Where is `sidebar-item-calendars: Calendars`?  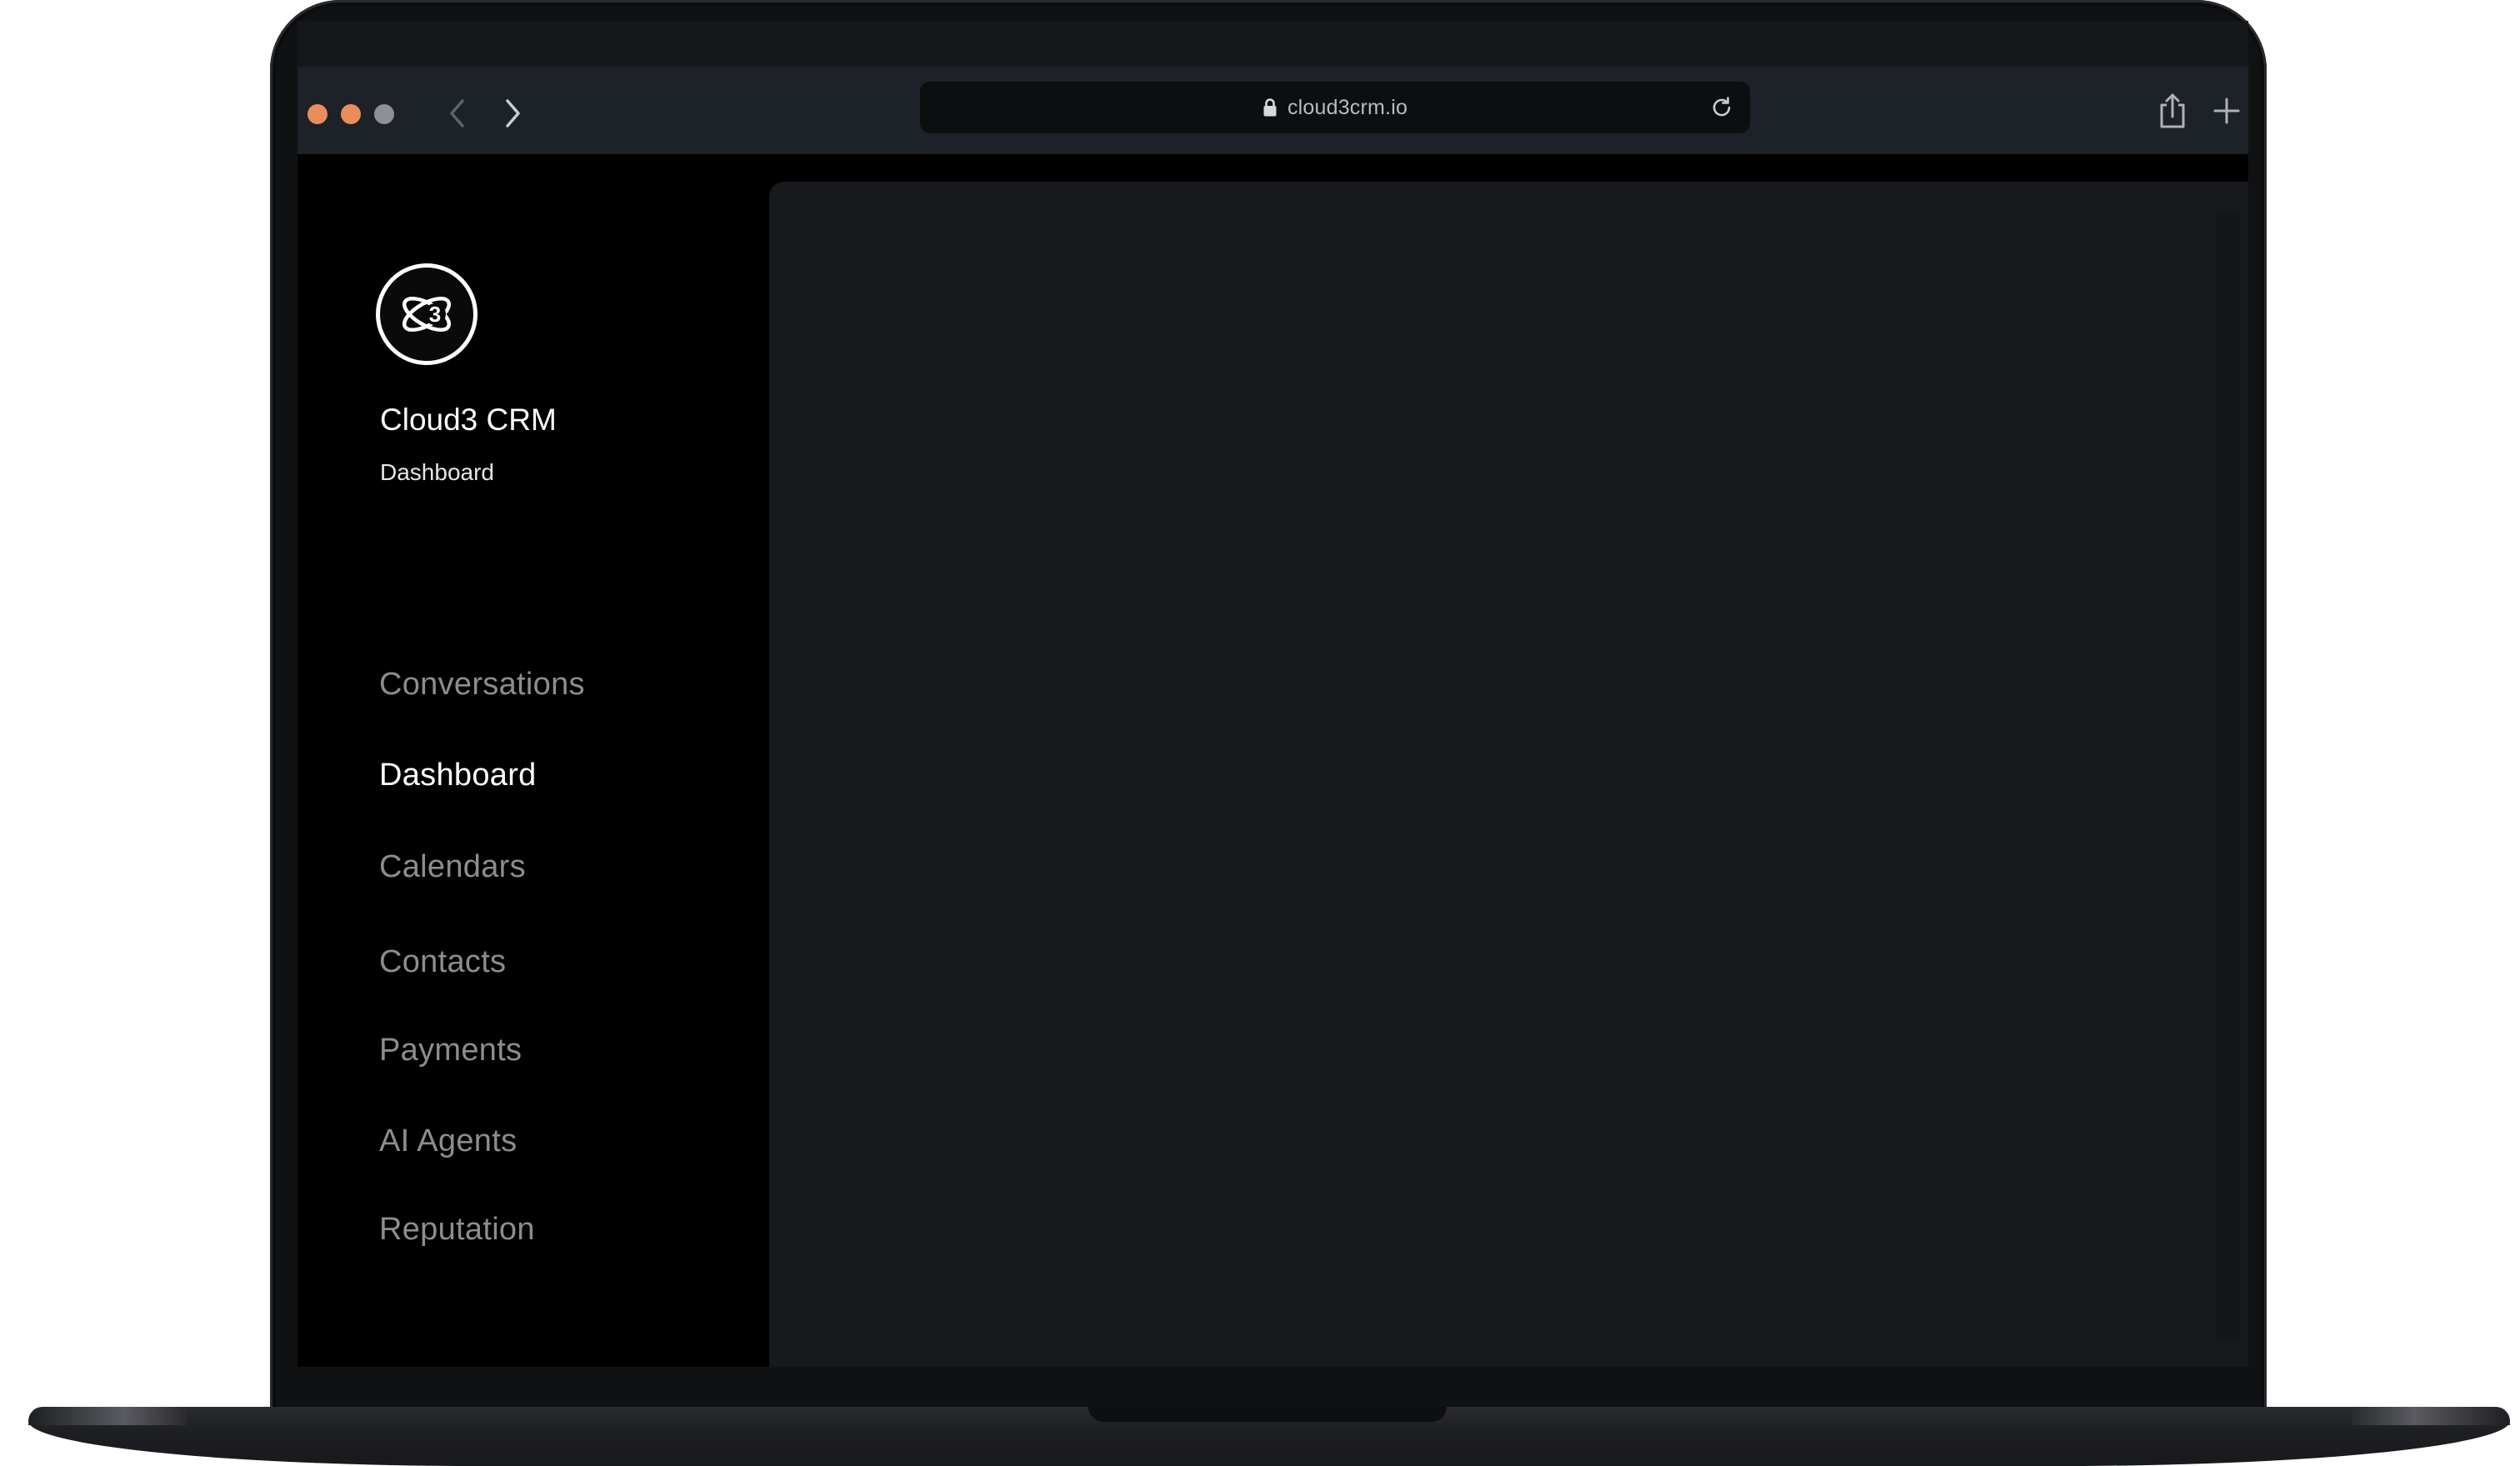 sidebar-item-calendars: Calendars is located at coordinates (452, 867).